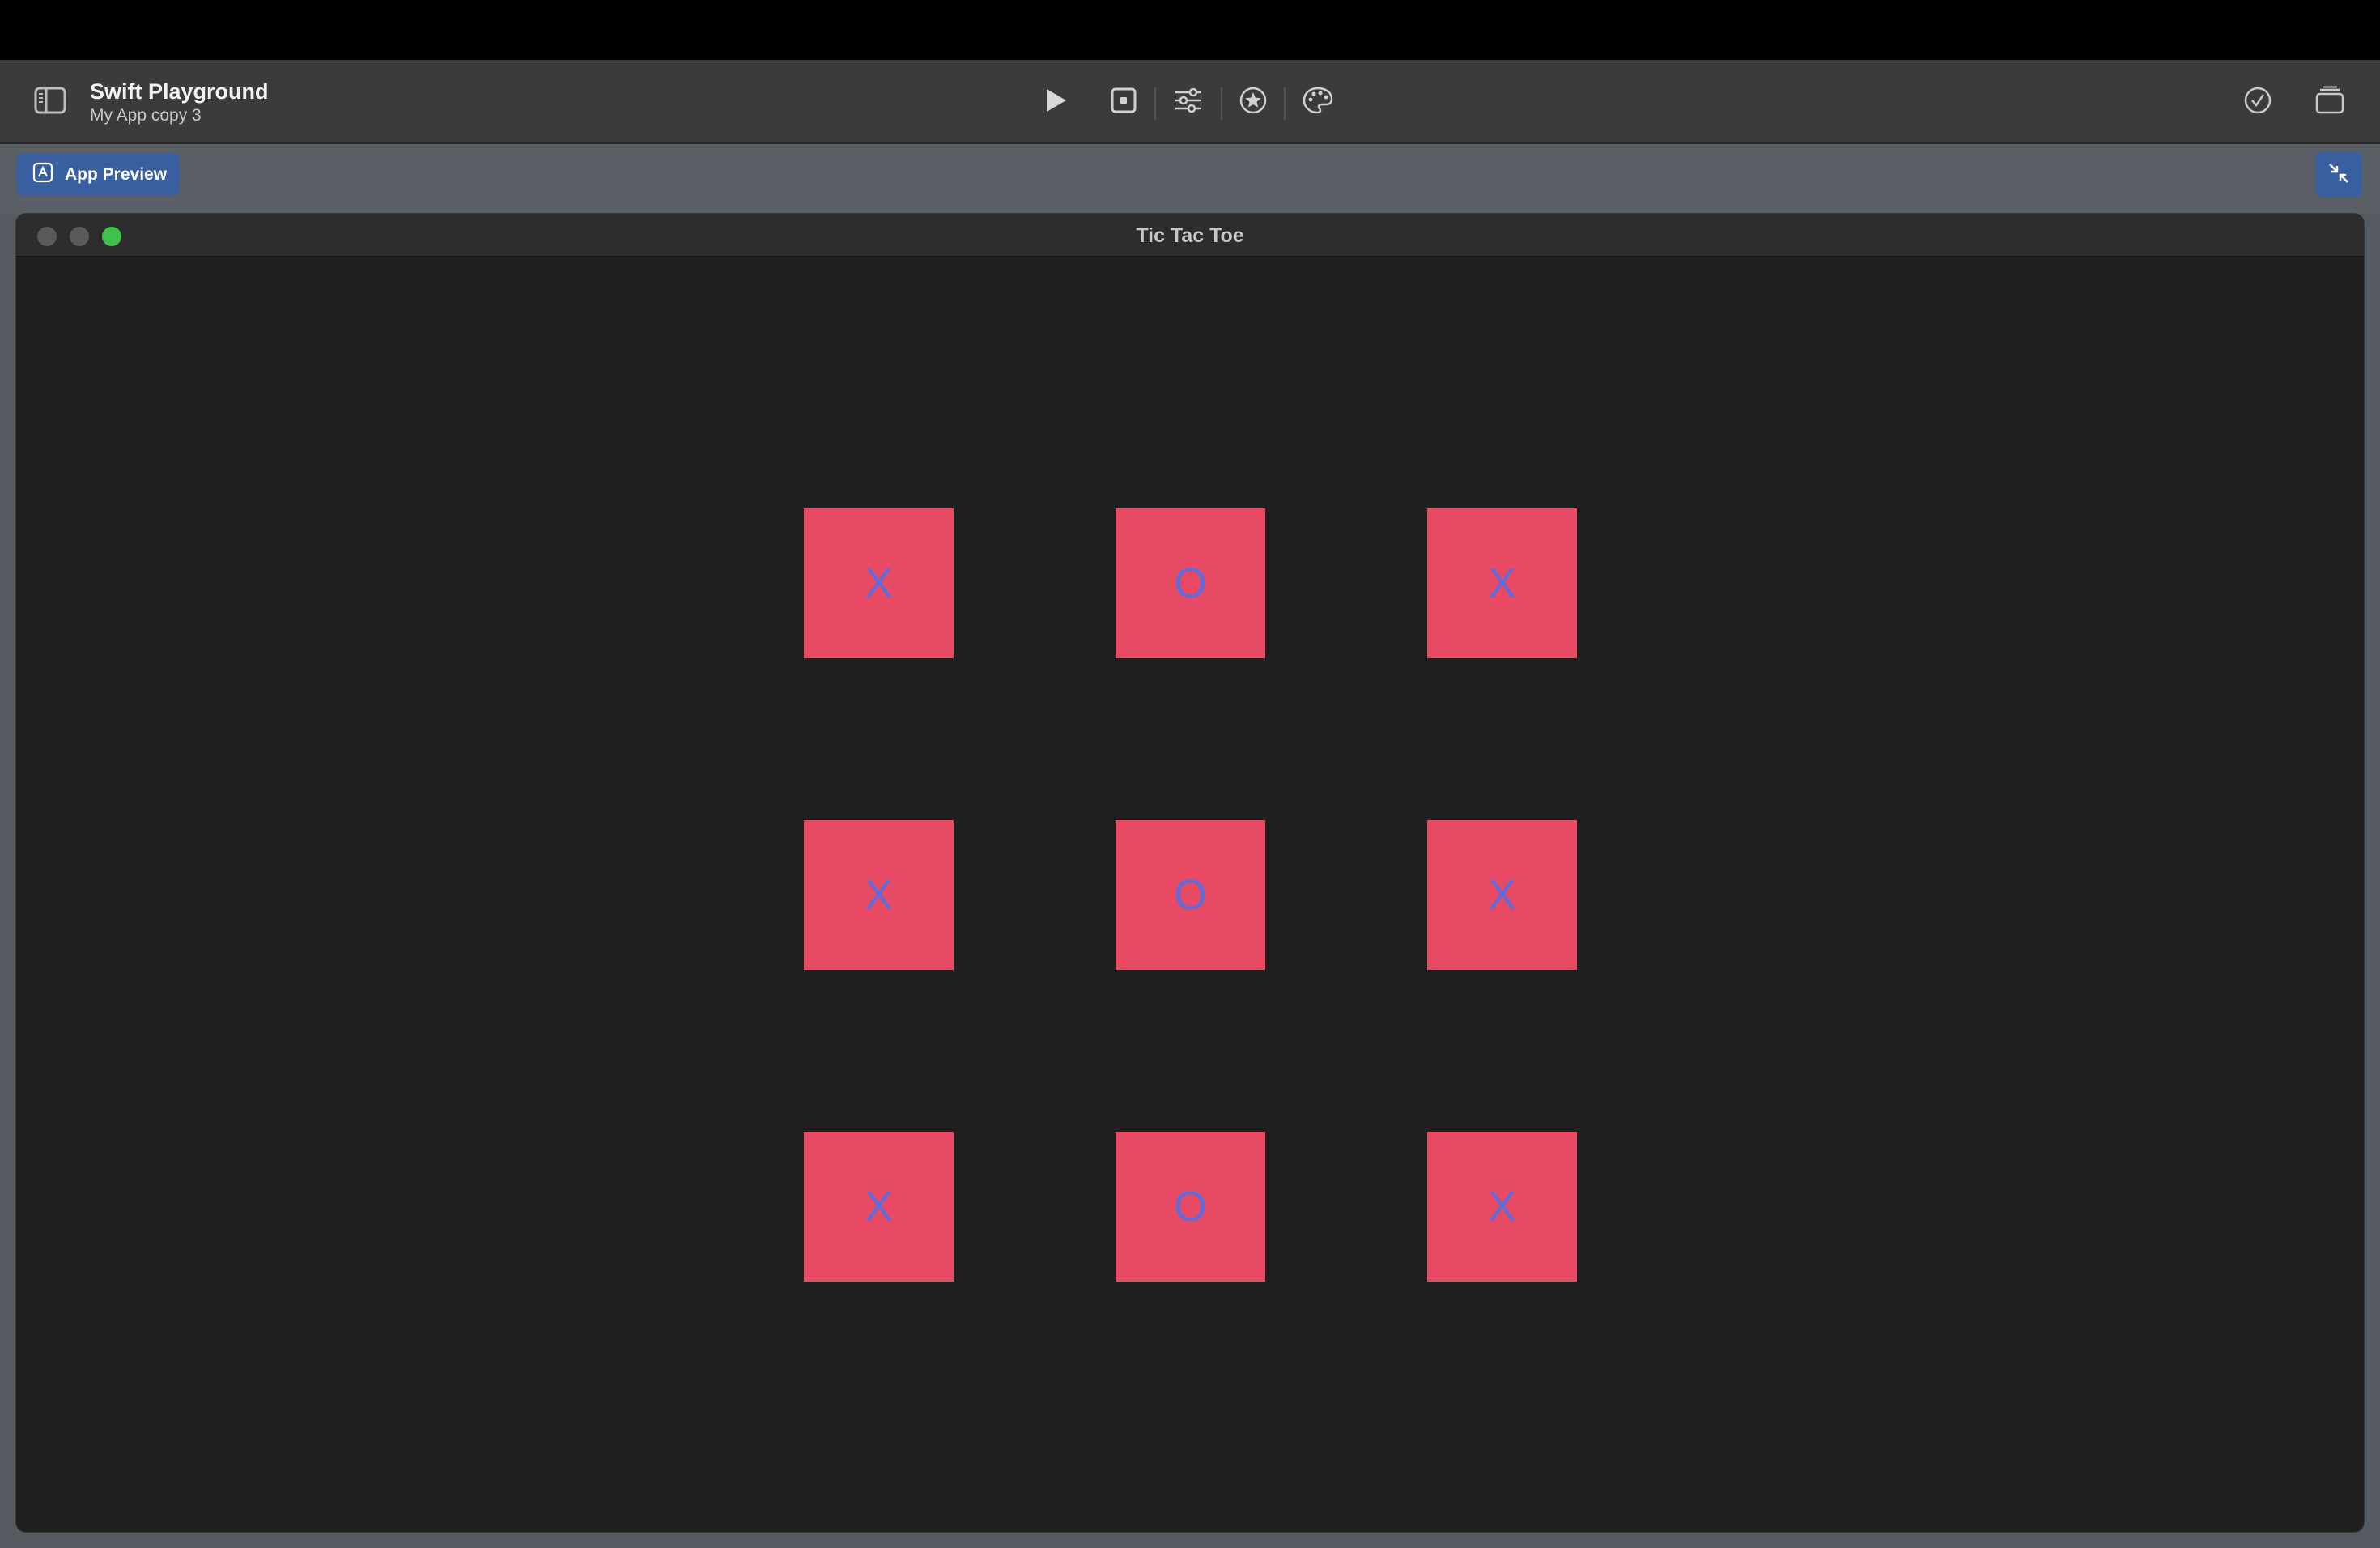  What do you see at coordinates (2330, 100) in the screenshot?
I see `stack-icon` at bounding box center [2330, 100].